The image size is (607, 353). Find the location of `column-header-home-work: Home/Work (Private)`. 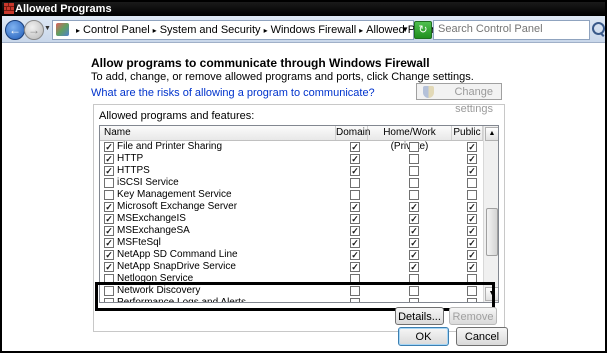

column-header-home-work: Home/Work (Private) is located at coordinates (410, 139).